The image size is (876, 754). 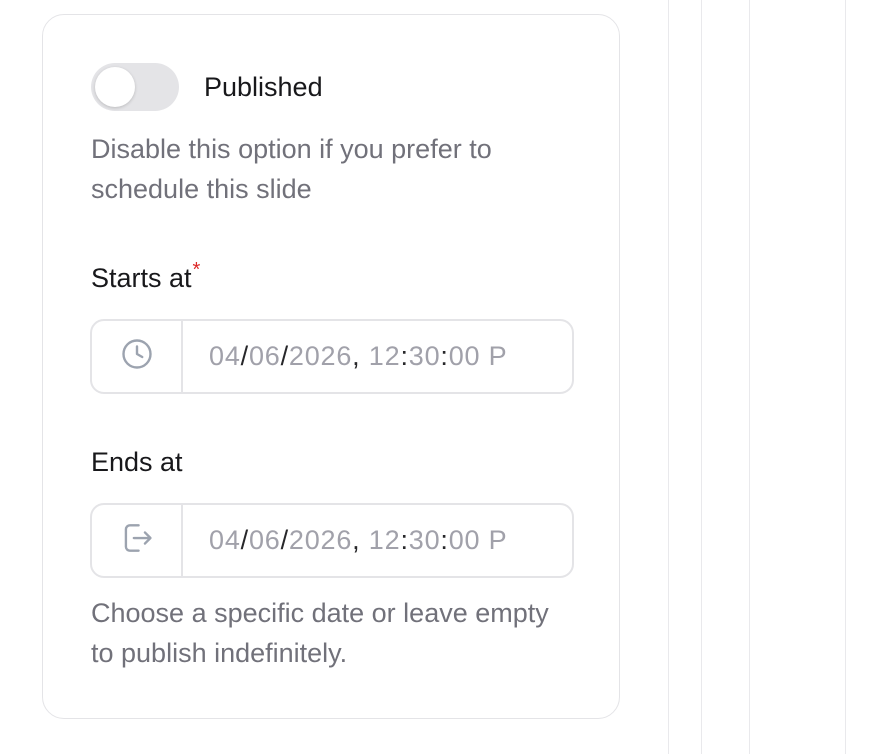 I want to click on starts-at-second: 00, so click(x=465, y=356).